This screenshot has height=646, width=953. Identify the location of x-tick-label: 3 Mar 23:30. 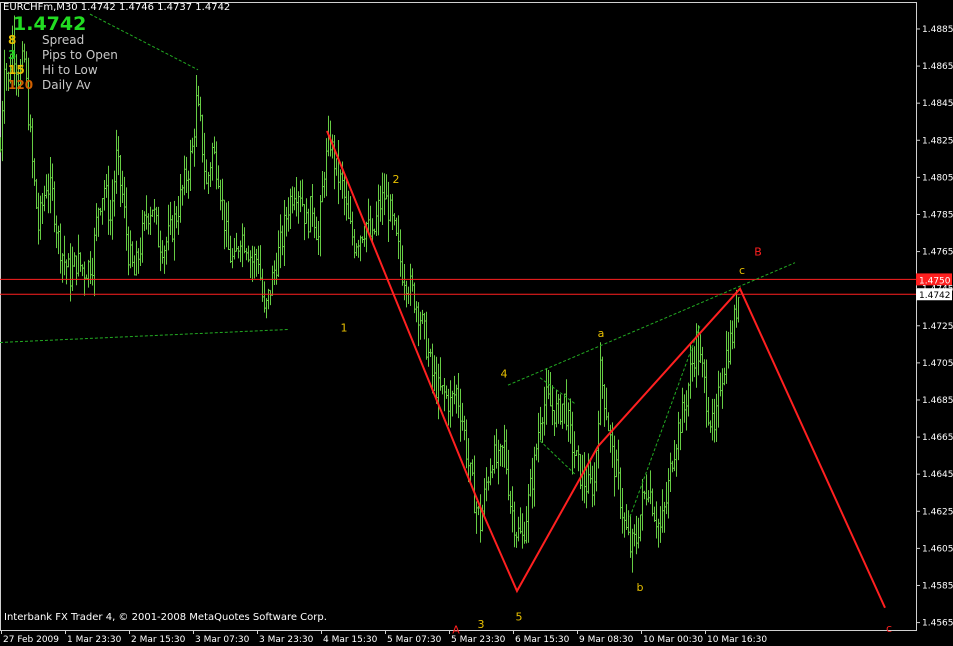
(286, 640).